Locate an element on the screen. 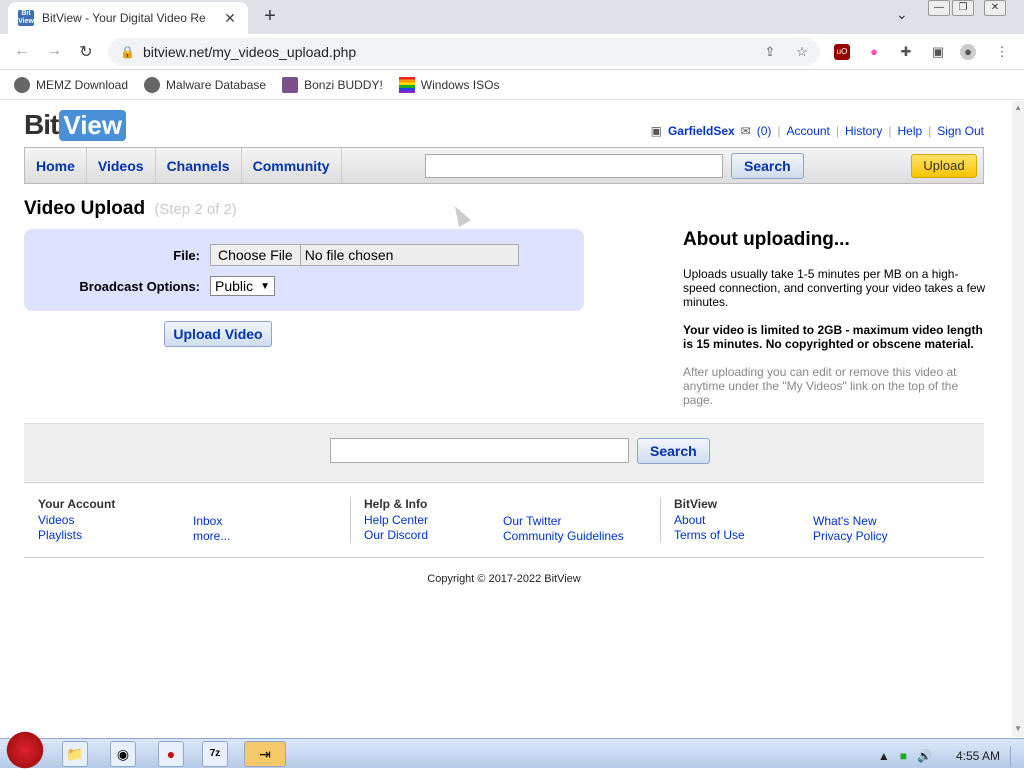  footer-bitview-col2: What's New Privacy Policy is located at coordinates (850, 529).